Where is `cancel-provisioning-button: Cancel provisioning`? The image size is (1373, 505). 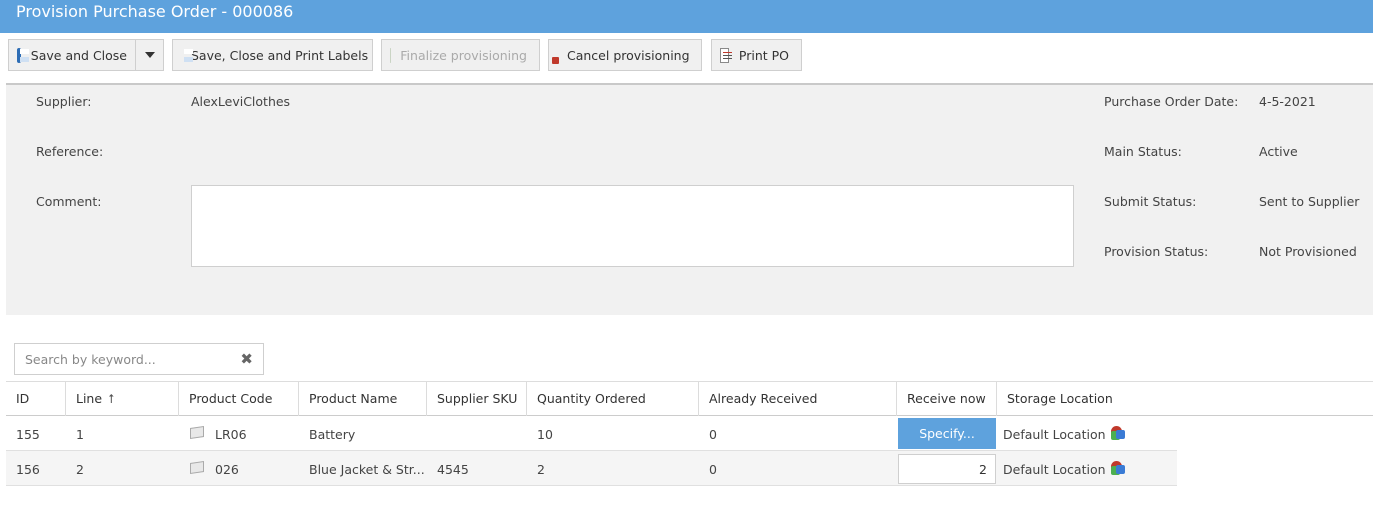 cancel-provisioning-button: Cancel provisioning is located at coordinates (625, 55).